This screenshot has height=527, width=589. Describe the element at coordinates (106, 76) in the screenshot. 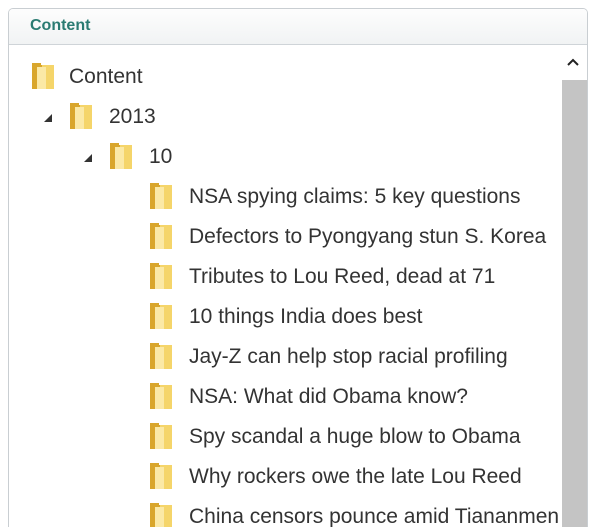

I see `tree-node-label: Content` at that location.